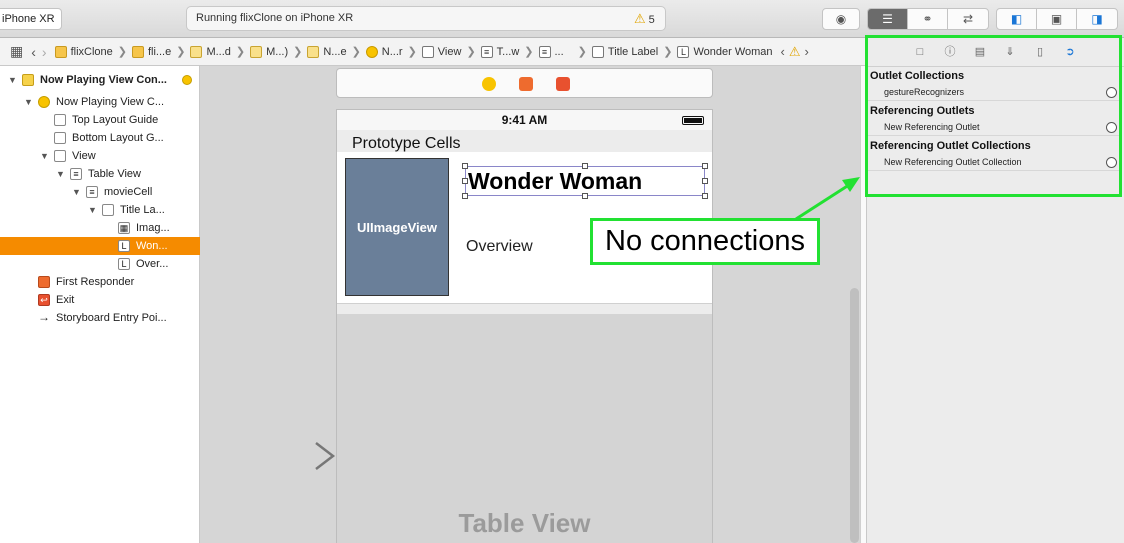 The height and width of the screenshot is (543, 1124). I want to click on annotation-arrow, so click(827, 199).